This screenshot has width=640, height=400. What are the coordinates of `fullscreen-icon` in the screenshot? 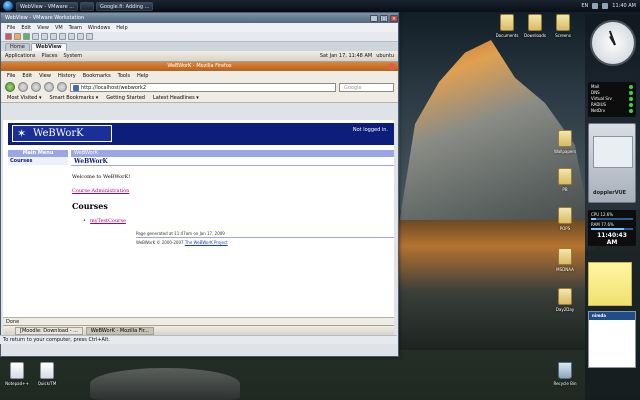 It's located at (71, 36).